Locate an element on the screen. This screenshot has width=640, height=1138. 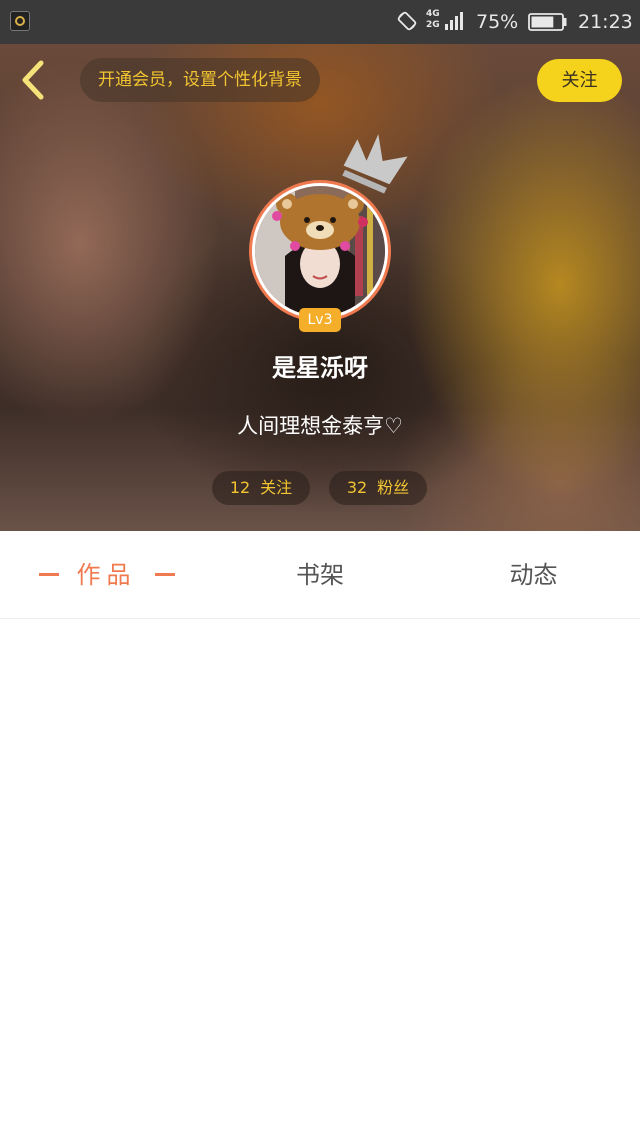
follow-button: 关注 is located at coordinates (579, 80).